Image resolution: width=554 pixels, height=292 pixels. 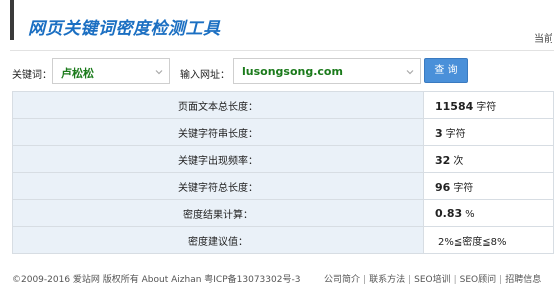 I want to click on result-row: 密度结果计算： 0.83%, so click(x=283, y=213).